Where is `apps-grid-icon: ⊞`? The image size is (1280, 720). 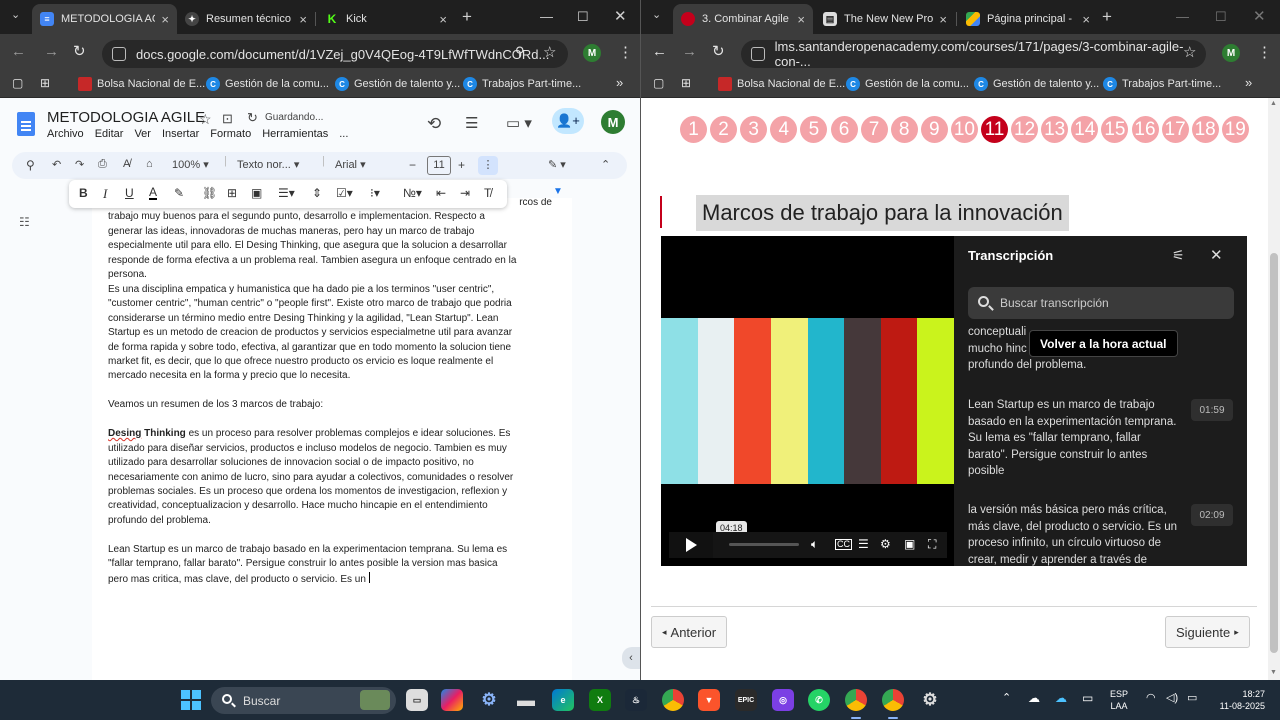 apps-grid-icon: ⊞ is located at coordinates (686, 83).